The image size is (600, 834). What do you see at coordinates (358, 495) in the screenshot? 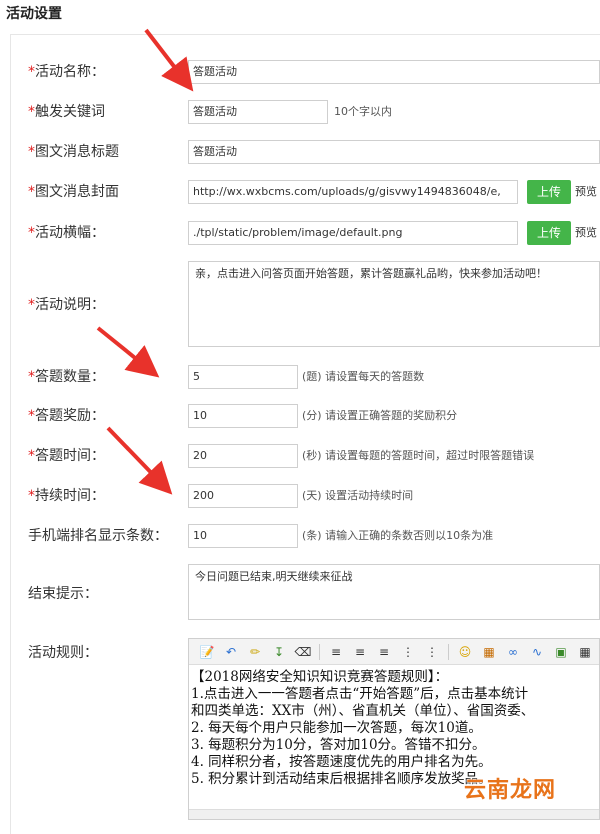
I see `duration-hint: (天) 设置活动持续时间` at bounding box center [358, 495].